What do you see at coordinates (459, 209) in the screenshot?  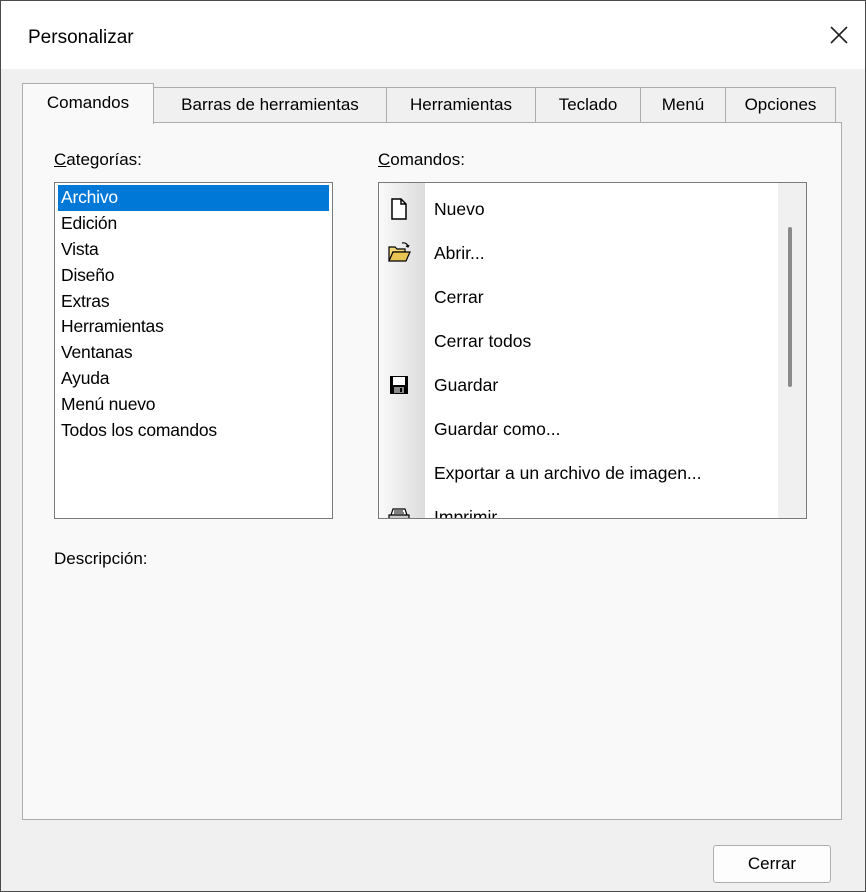 I see `command-label: Nuevo` at bounding box center [459, 209].